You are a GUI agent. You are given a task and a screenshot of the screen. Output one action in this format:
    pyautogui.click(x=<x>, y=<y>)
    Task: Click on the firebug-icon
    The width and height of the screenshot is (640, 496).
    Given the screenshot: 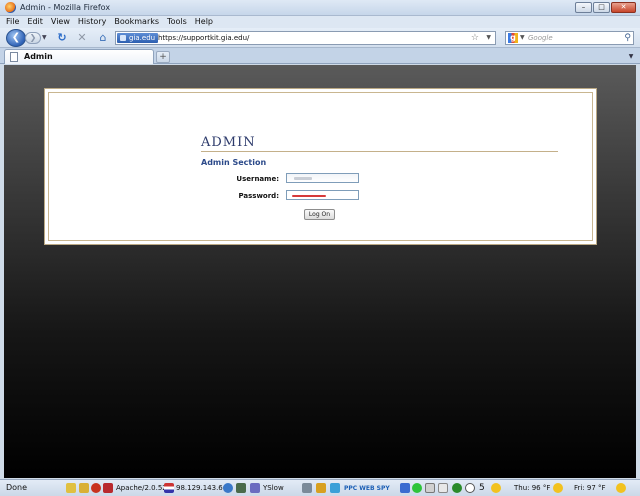 What is the action you would take?
    pyautogui.click(x=321, y=488)
    